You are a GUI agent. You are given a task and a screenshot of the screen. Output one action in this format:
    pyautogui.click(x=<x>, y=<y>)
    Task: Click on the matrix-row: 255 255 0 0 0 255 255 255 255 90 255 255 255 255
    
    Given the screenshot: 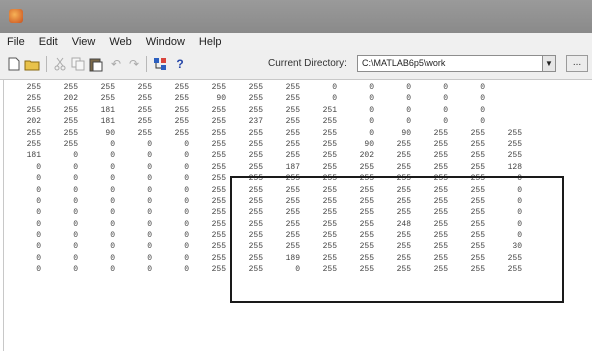 What is the action you would take?
    pyautogui.click(x=263, y=144)
    